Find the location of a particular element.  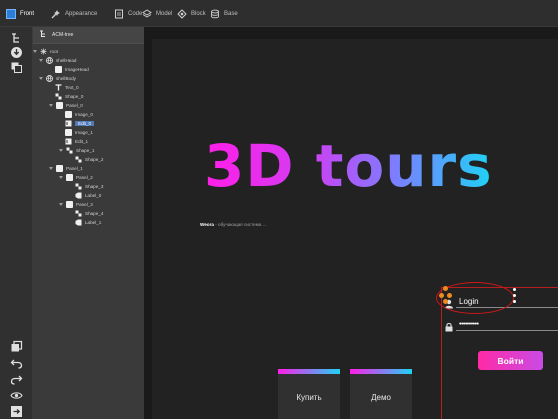

tab-label: Base is located at coordinates (231, 13).